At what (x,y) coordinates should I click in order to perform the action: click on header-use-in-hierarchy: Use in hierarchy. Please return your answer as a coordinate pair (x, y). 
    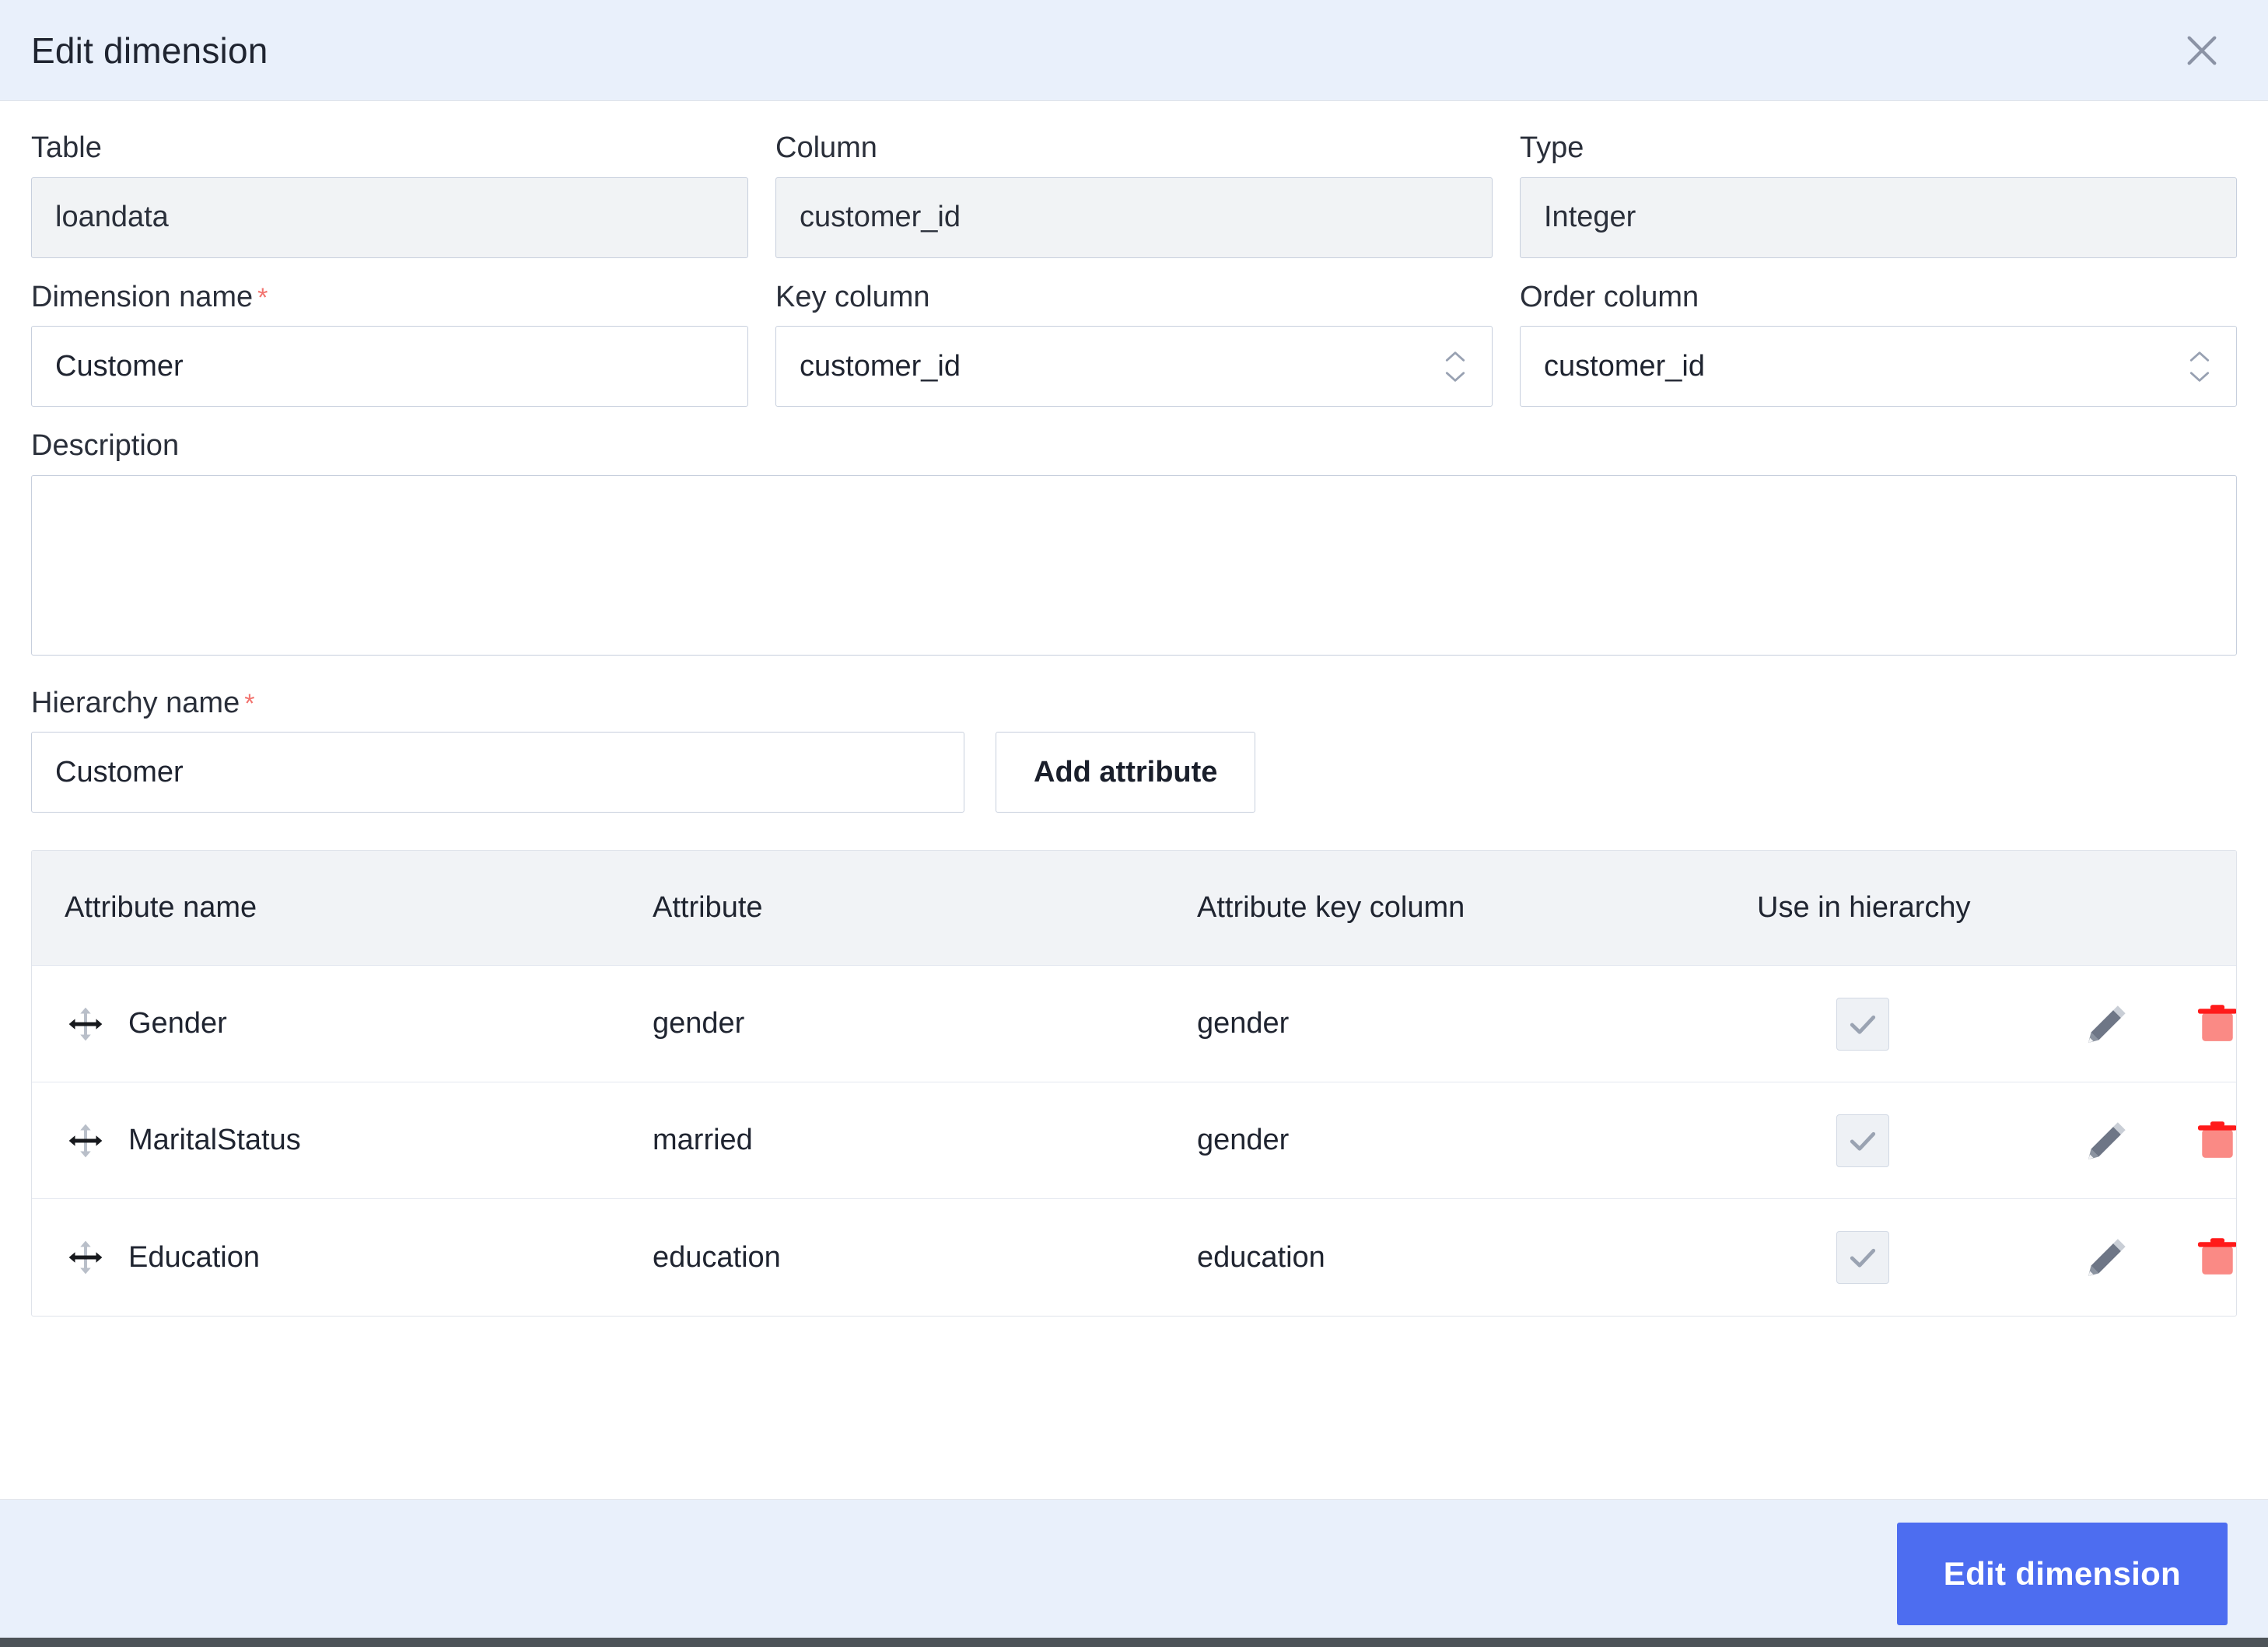
    Looking at the image, I should click on (1864, 908).